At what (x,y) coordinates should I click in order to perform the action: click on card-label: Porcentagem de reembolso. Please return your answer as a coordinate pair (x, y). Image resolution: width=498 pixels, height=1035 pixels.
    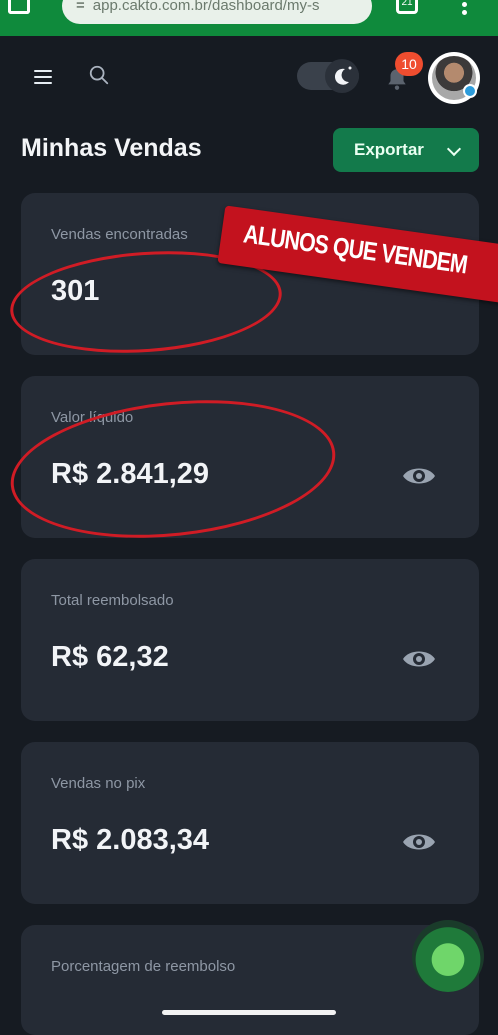
    Looking at the image, I should click on (143, 966).